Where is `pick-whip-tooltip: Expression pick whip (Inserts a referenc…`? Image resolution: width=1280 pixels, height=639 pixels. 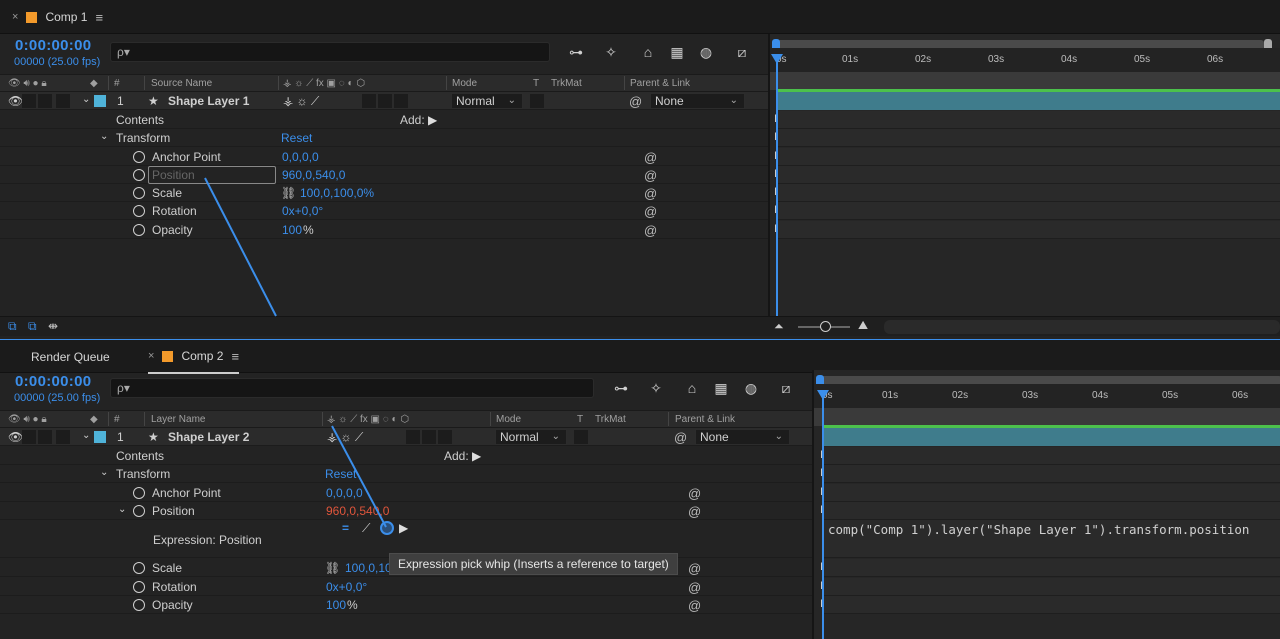
pick-whip-tooltip: Expression pick whip (Inserts a referenc… is located at coordinates (533, 564).